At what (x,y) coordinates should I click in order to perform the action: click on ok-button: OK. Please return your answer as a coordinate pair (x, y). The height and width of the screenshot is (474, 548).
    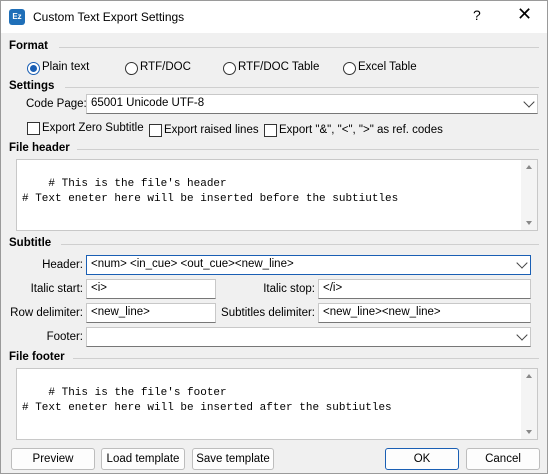
    Looking at the image, I should click on (422, 459).